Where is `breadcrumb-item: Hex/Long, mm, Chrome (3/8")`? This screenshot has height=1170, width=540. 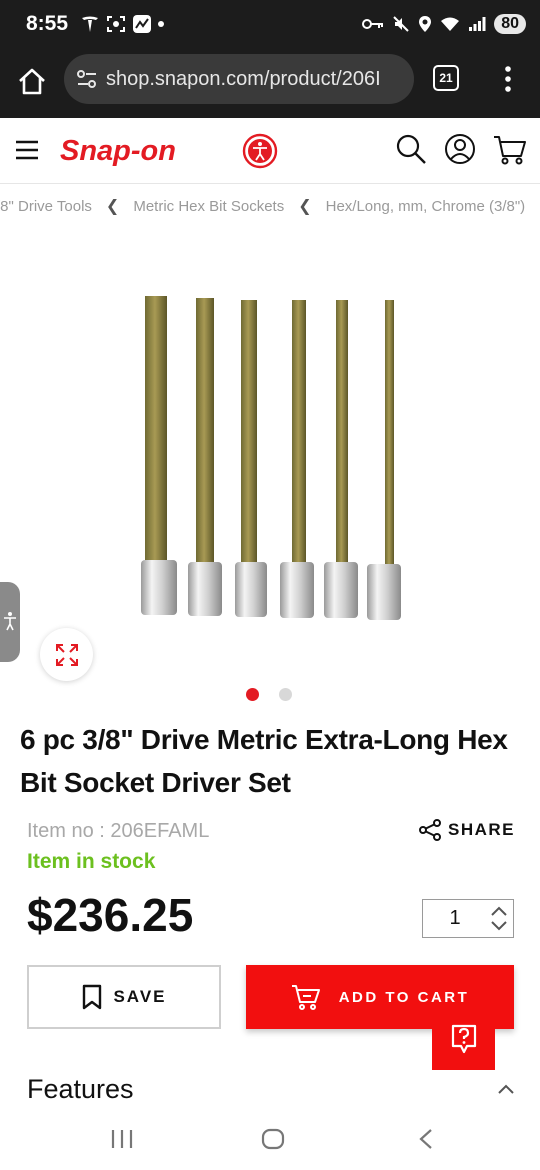
breadcrumb-item: Hex/Long, mm, Chrome (3/8") is located at coordinates (426, 206).